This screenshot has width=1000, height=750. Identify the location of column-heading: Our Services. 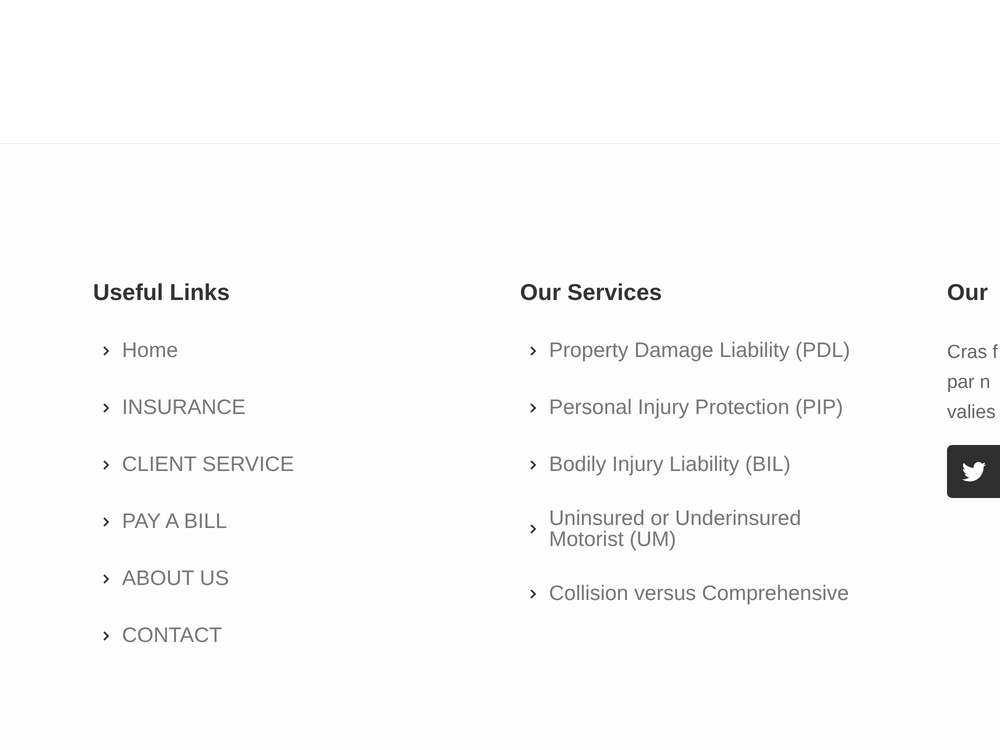
(591, 292).